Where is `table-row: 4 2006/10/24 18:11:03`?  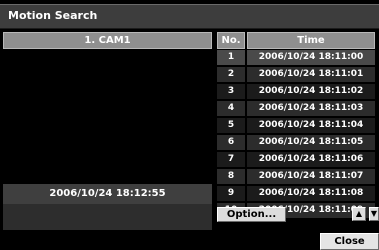 table-row: 4 2006/10/24 18:11:03 is located at coordinates (296, 109).